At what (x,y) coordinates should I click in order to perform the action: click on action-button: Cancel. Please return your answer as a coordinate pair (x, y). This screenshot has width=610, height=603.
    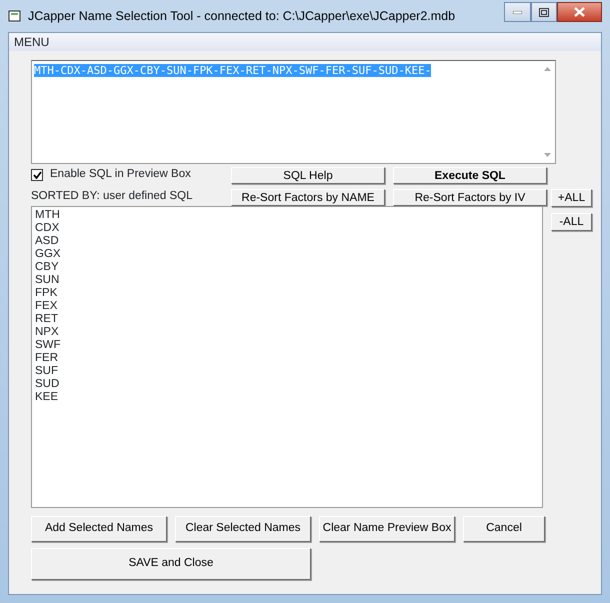
    Looking at the image, I should click on (504, 529).